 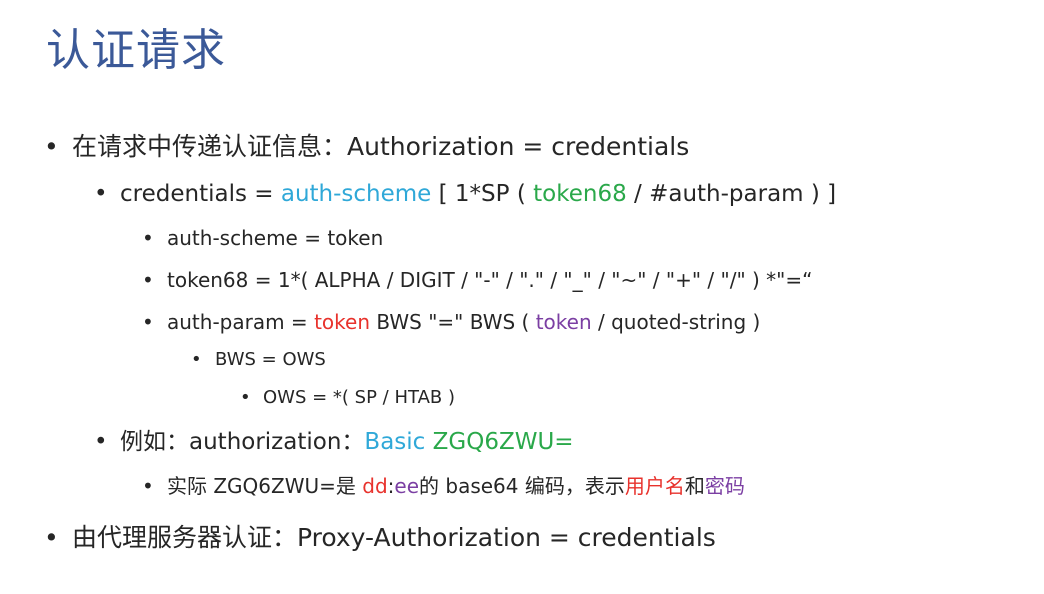 I want to click on auth-param-suffix: / quoted-string ), so click(x=676, y=322).